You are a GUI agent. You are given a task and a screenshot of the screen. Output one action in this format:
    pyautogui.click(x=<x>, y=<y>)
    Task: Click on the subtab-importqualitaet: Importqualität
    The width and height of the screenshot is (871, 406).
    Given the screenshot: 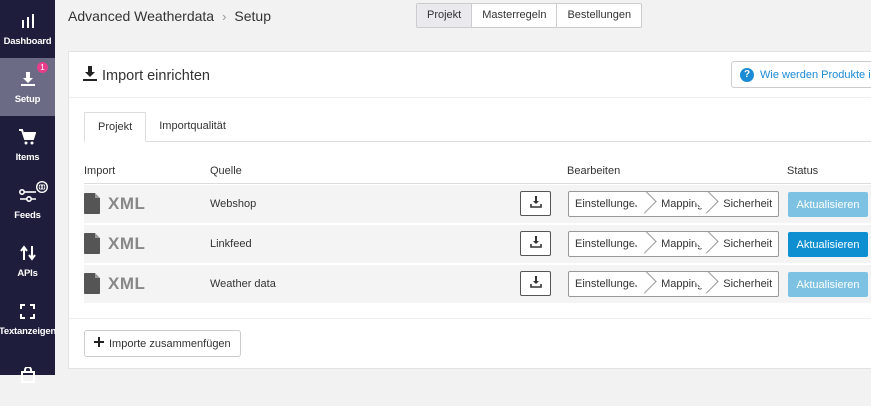 What is the action you would take?
    pyautogui.click(x=192, y=126)
    